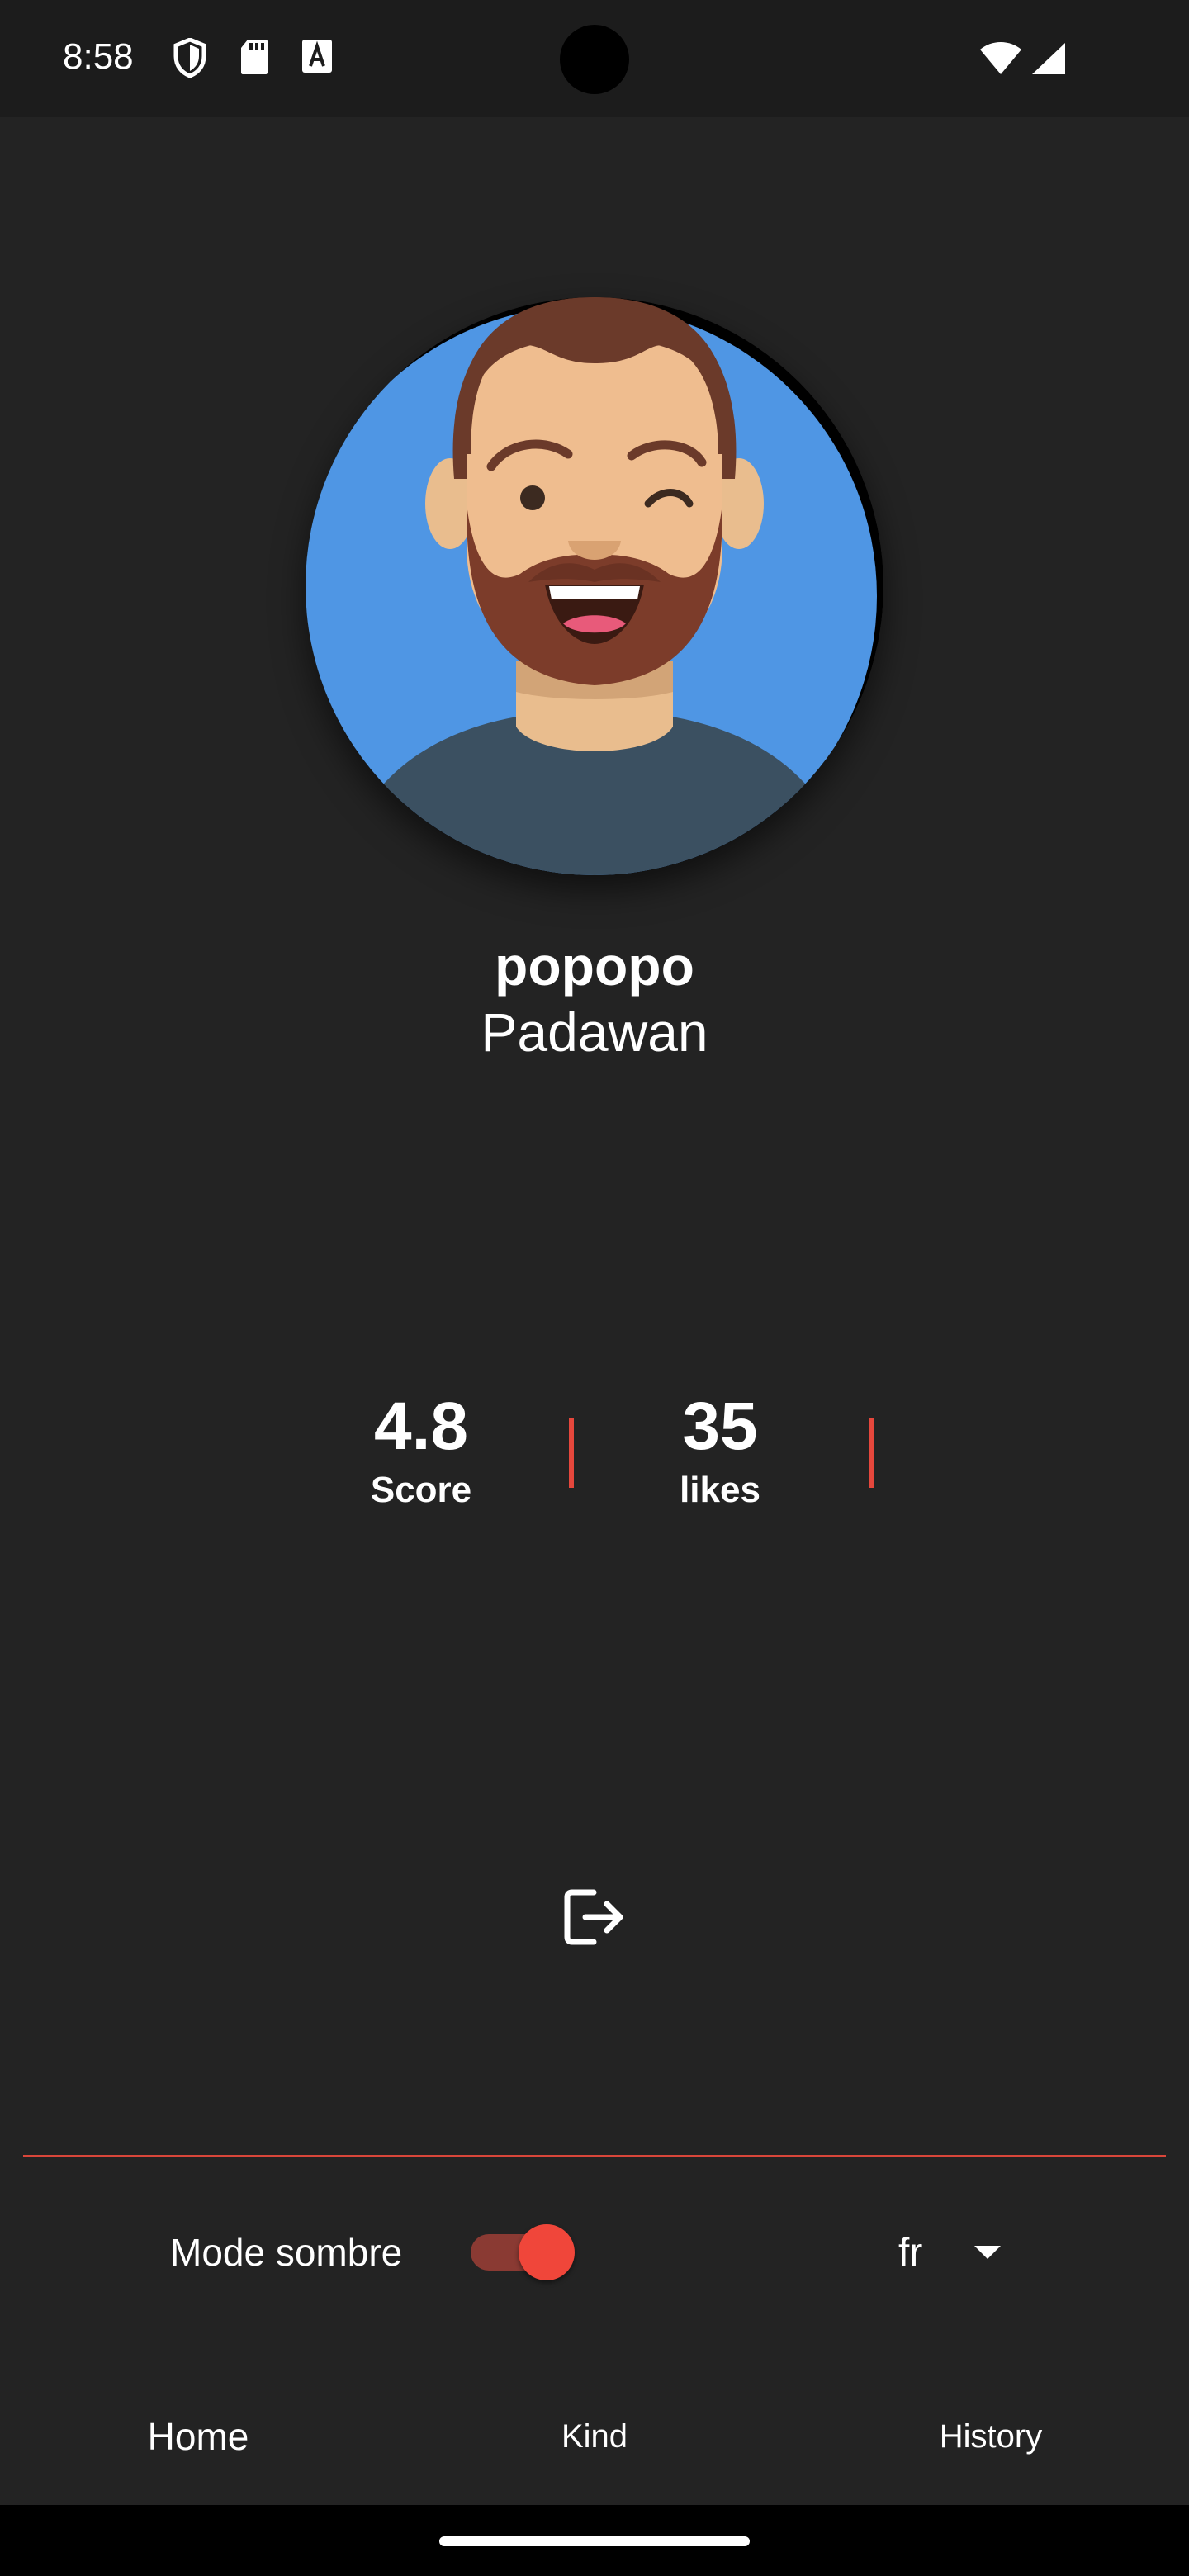 The image size is (1189, 2576). Describe the element at coordinates (594, 966) in the screenshot. I see `profile-name: popopo` at that location.